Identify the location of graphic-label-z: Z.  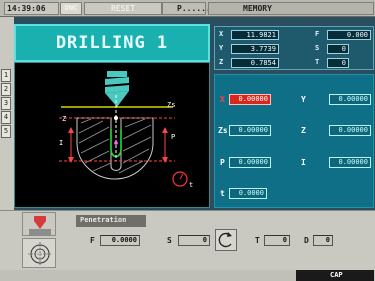
(64, 119).